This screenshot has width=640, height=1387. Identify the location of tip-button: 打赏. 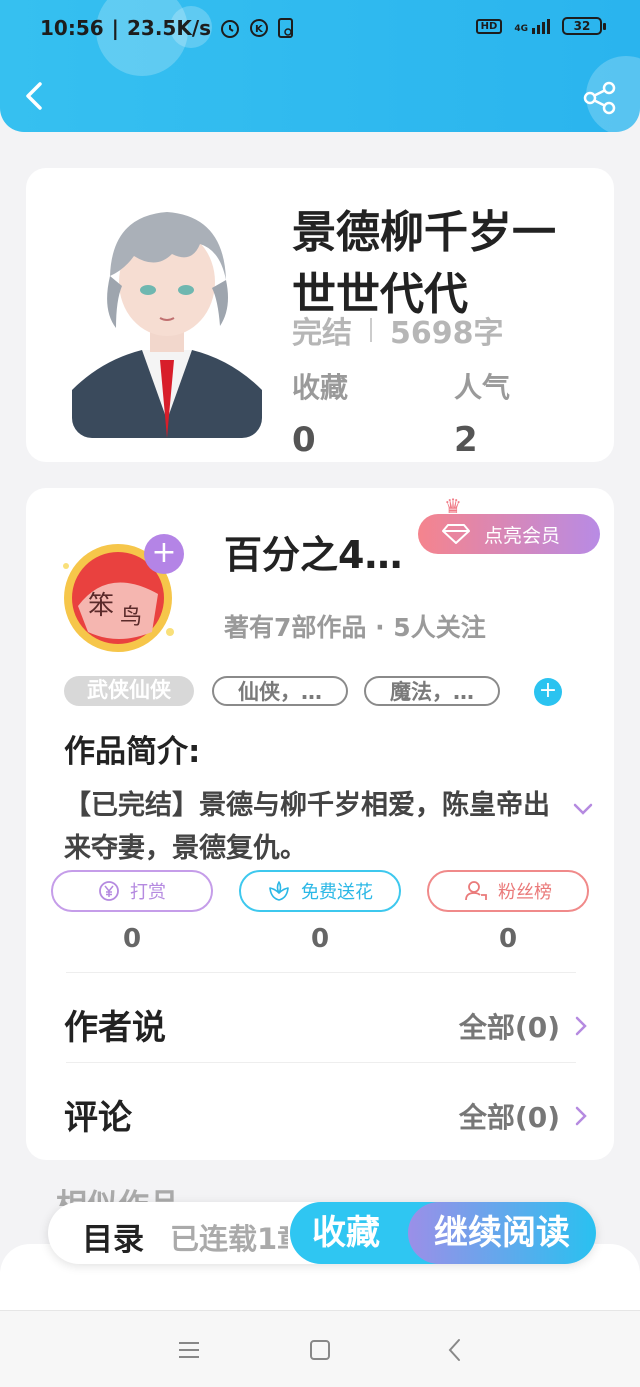
(132, 891).